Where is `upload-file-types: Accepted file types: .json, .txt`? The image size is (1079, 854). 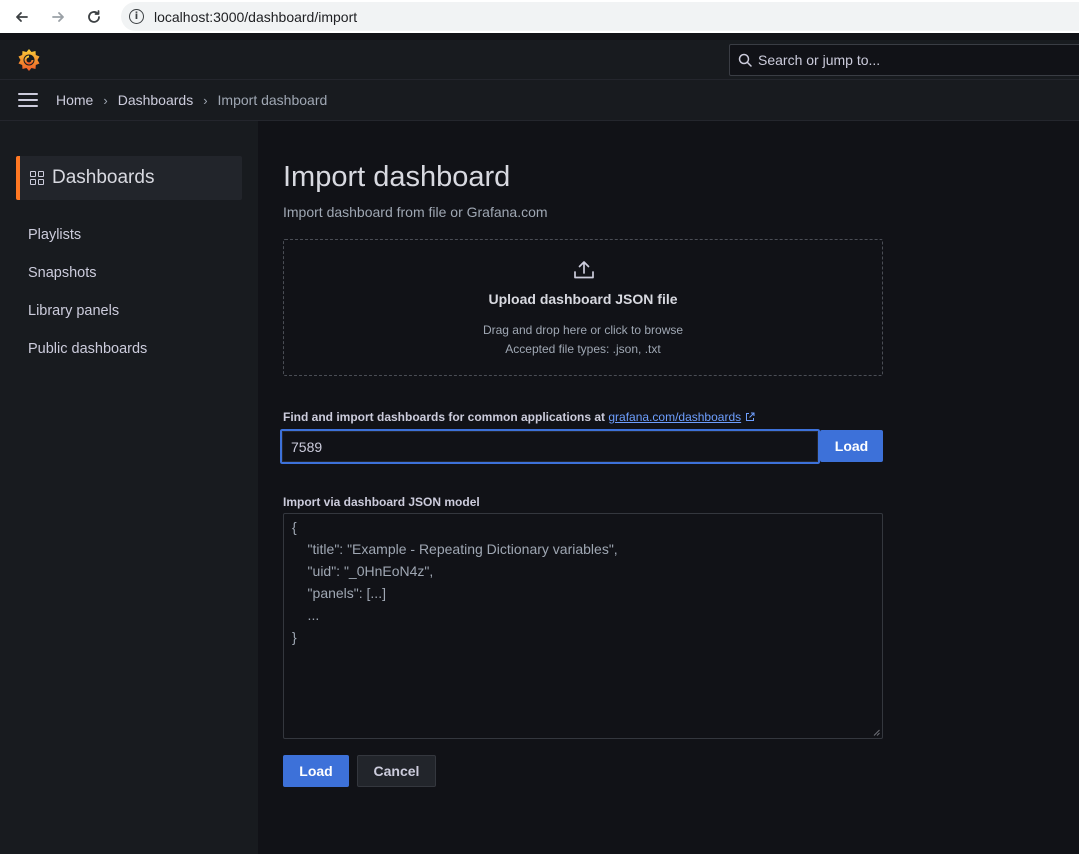
upload-file-types: Accepted file types: .json, .txt is located at coordinates (583, 349).